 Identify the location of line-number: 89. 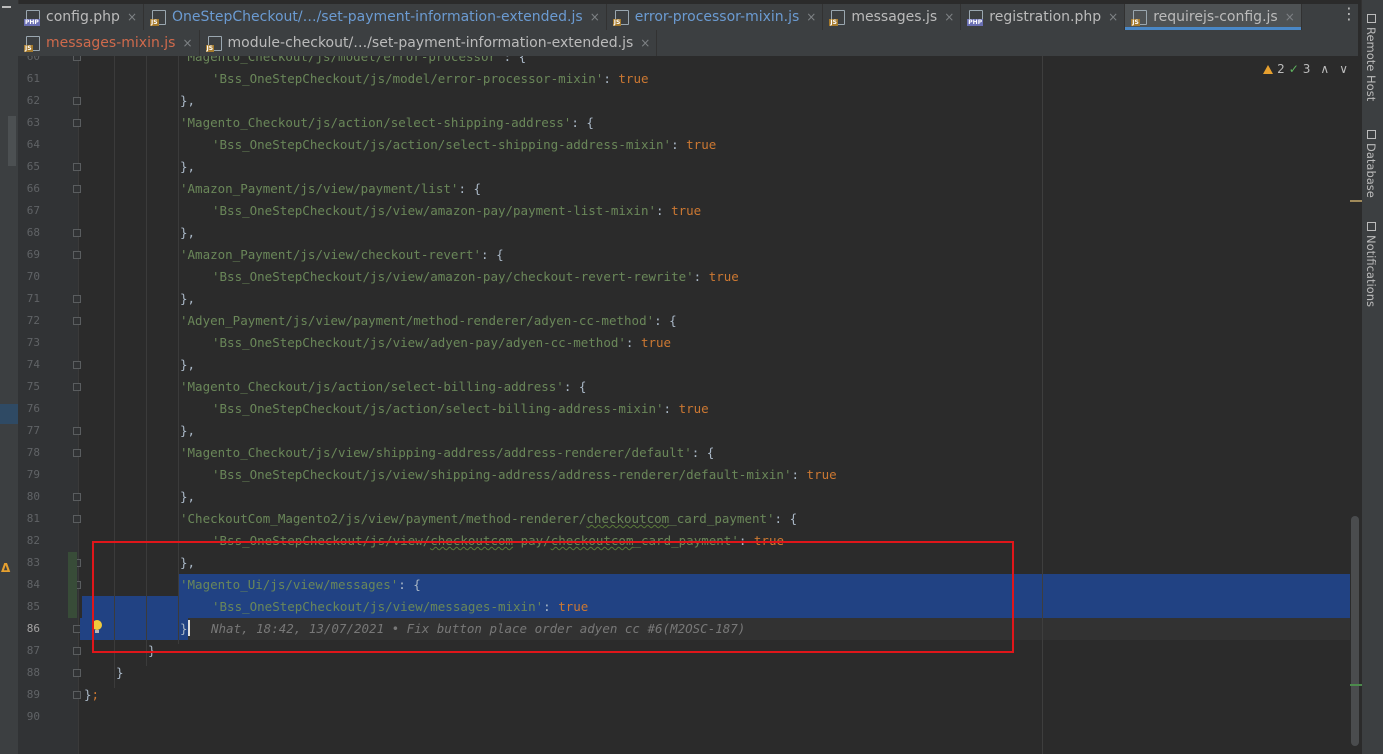
(29, 695).